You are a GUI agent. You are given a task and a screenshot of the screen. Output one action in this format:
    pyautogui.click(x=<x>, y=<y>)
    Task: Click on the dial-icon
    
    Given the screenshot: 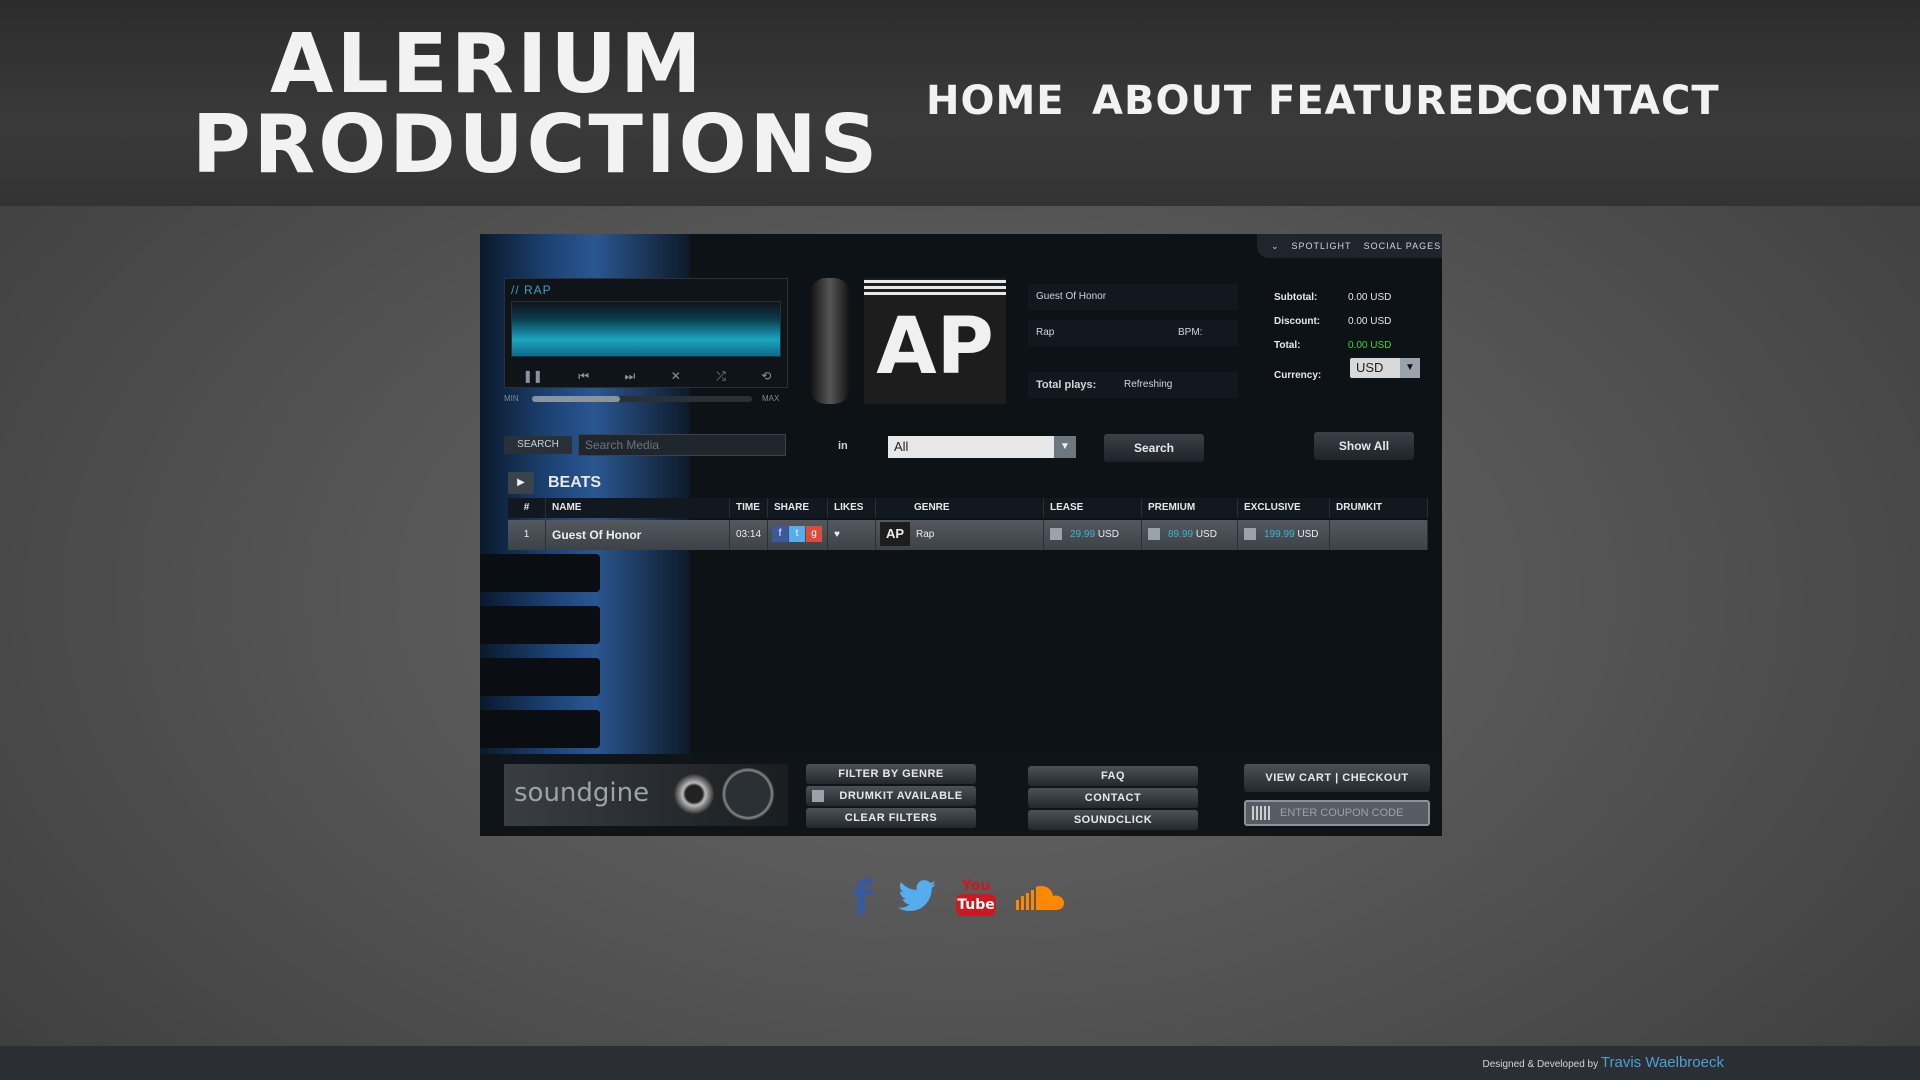 What is the action you would take?
    pyautogui.click(x=694, y=794)
    